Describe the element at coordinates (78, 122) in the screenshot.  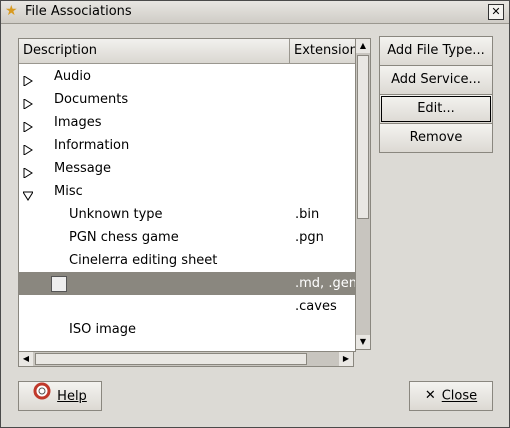
I see `row-description: Images` at that location.